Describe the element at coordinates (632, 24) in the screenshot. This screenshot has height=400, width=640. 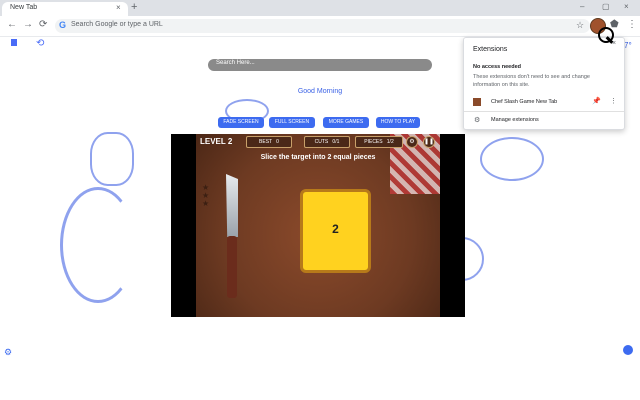
I see `chrome-menu-icon: ⋮` at that location.